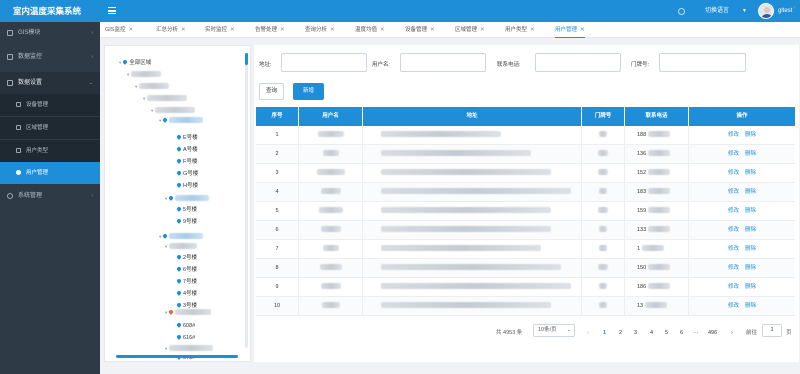 Image resolution: width=800 pixels, height=374 pixels. I want to click on phone-input, so click(578, 62).